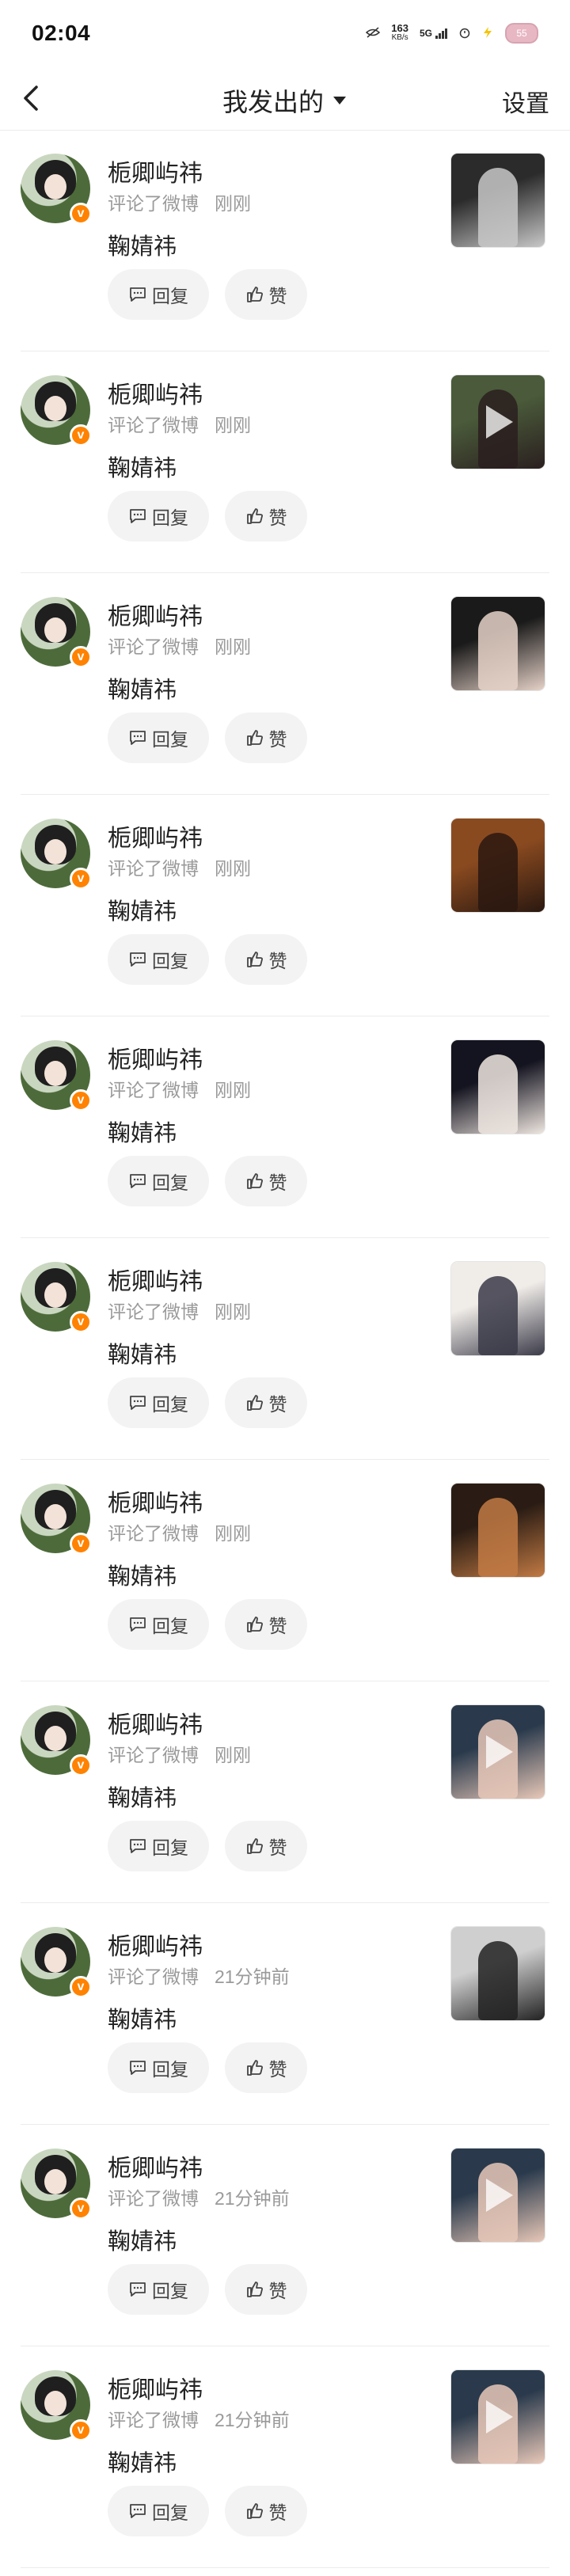  What do you see at coordinates (252, 2199) in the screenshot?
I see `timestamp: 21分钟前` at bounding box center [252, 2199].